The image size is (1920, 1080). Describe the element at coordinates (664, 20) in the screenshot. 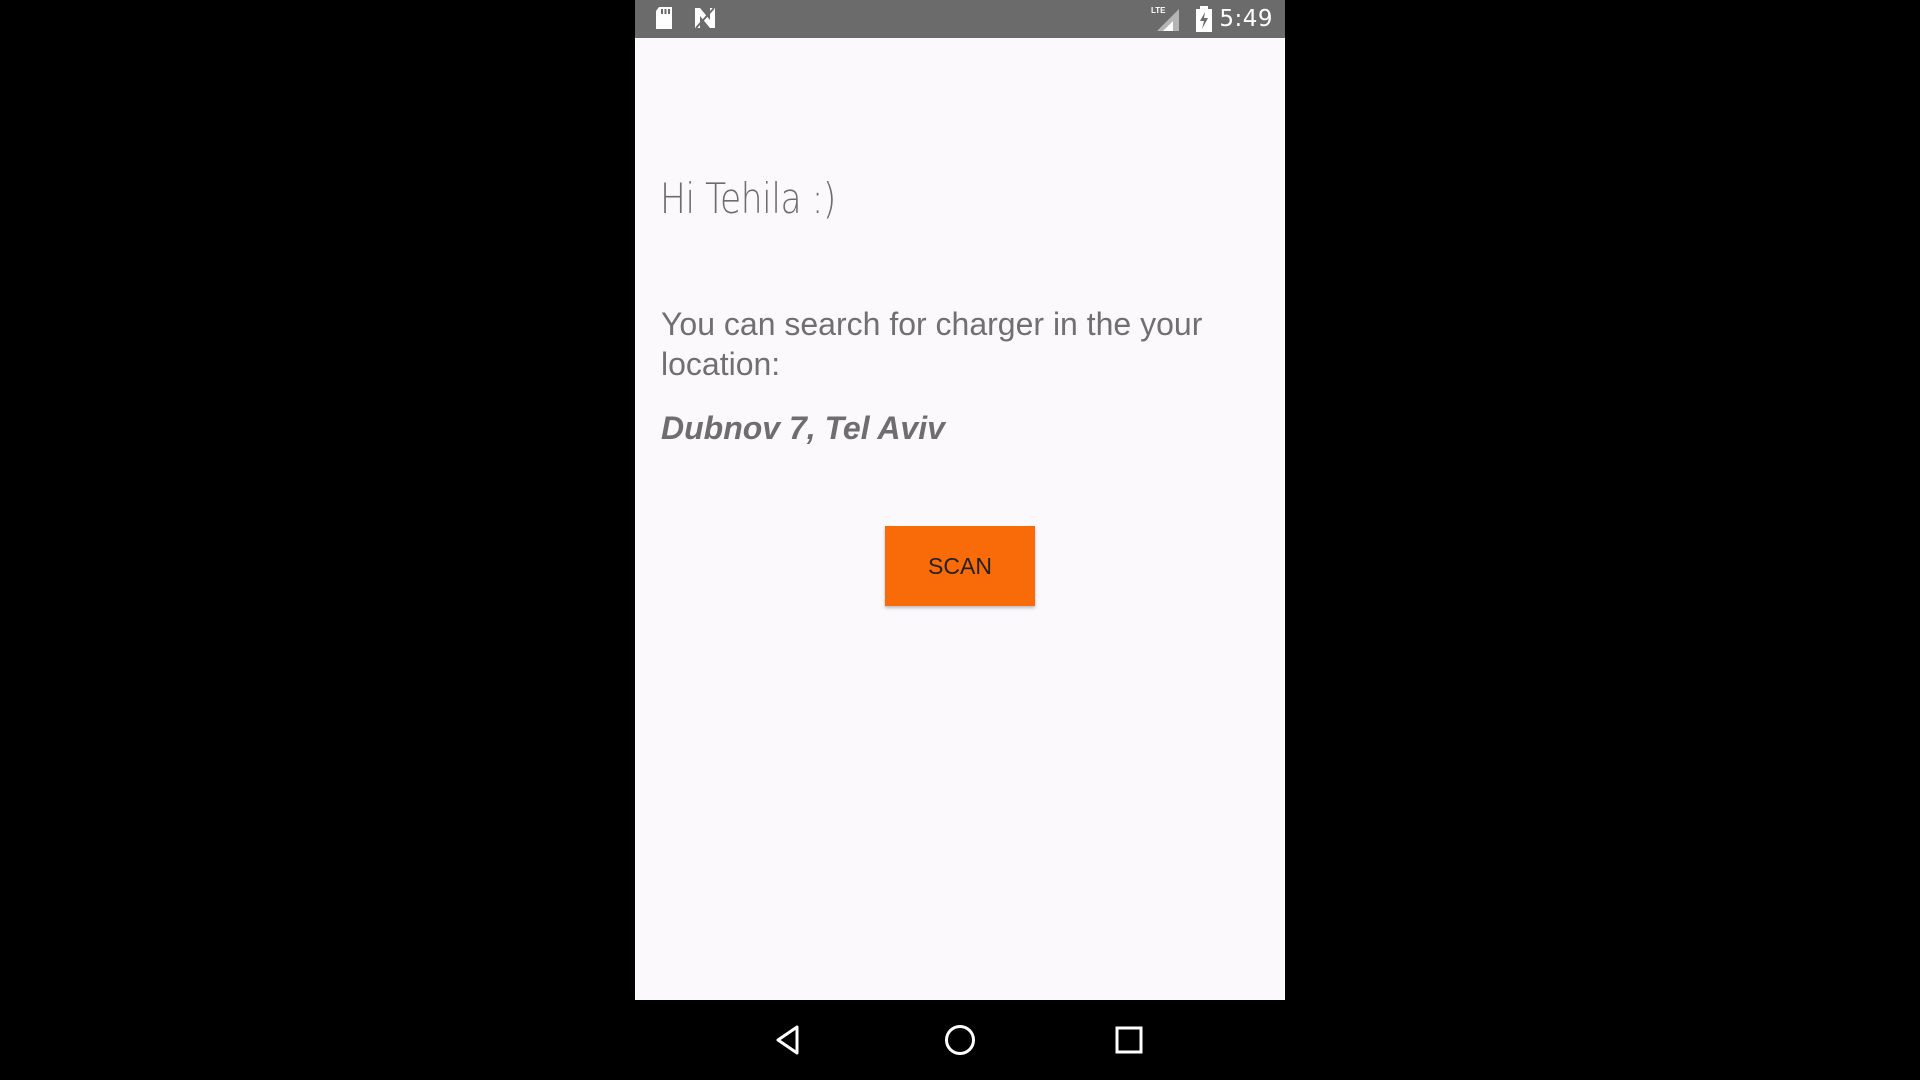

I see `sd-card-icon` at that location.